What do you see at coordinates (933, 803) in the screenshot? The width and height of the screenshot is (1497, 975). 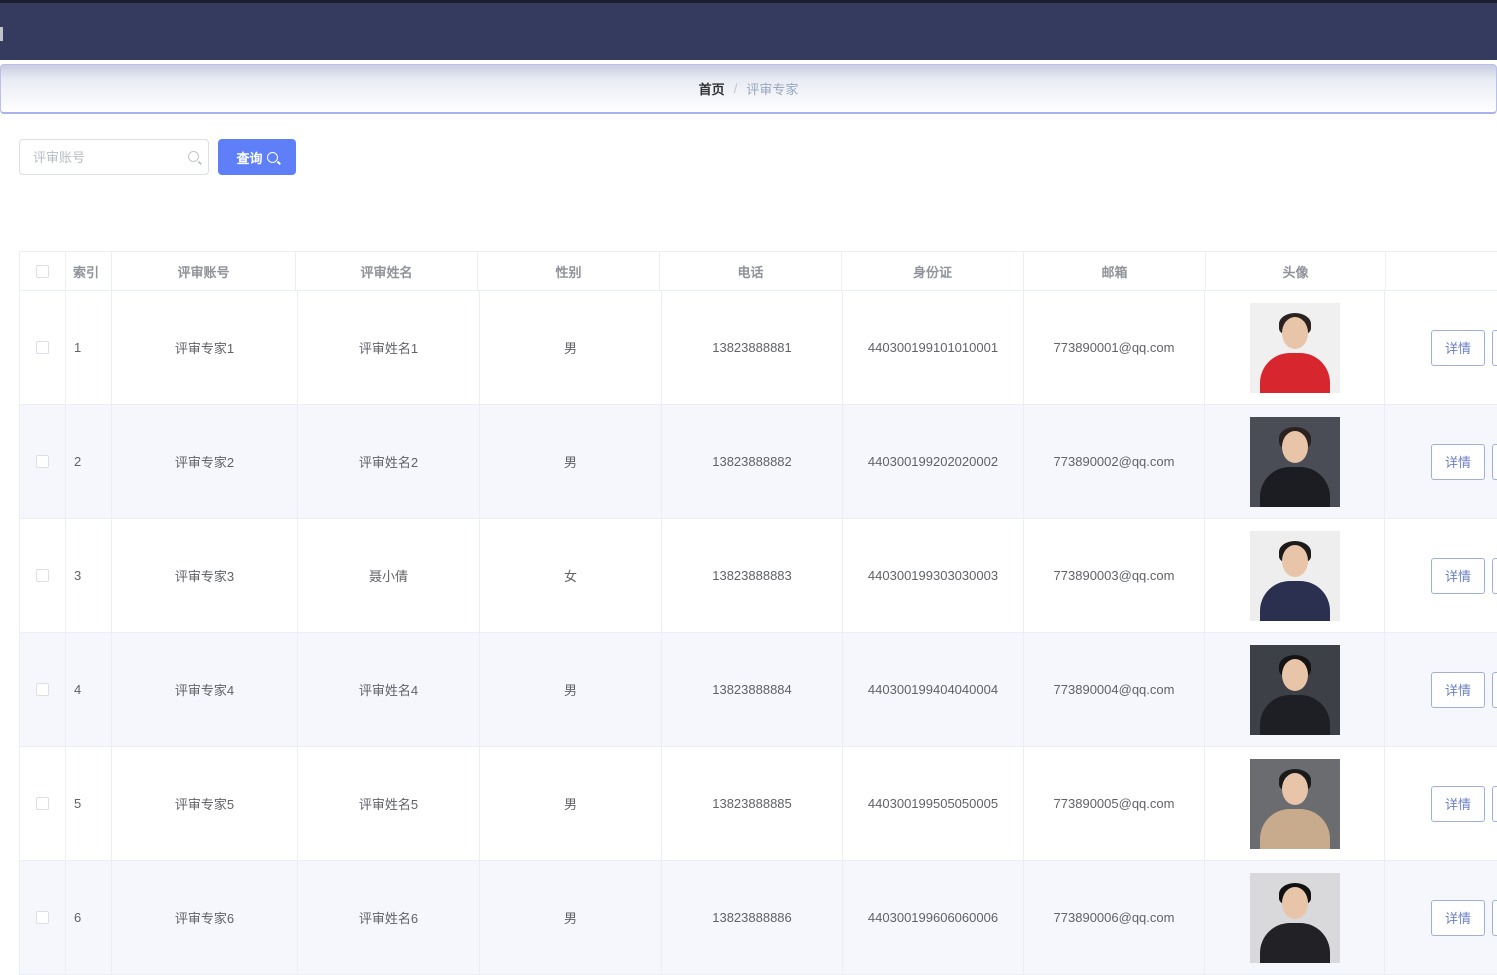 I see `cell-id-card: 440300199505050005` at bounding box center [933, 803].